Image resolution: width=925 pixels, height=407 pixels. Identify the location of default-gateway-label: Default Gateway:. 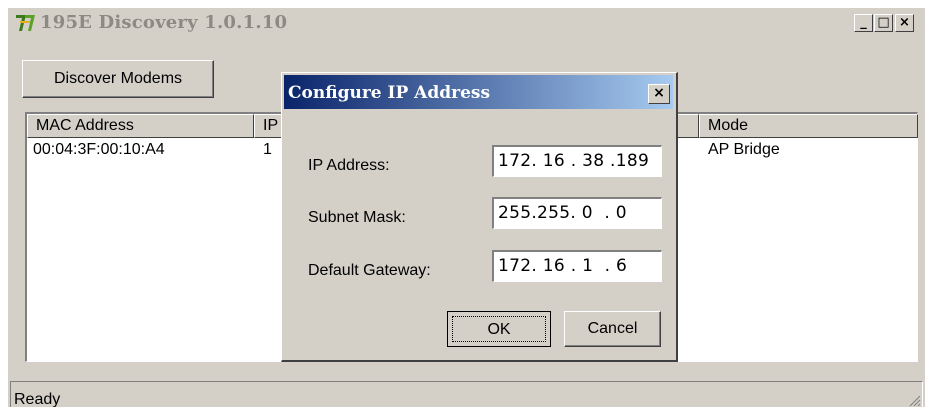
(369, 270).